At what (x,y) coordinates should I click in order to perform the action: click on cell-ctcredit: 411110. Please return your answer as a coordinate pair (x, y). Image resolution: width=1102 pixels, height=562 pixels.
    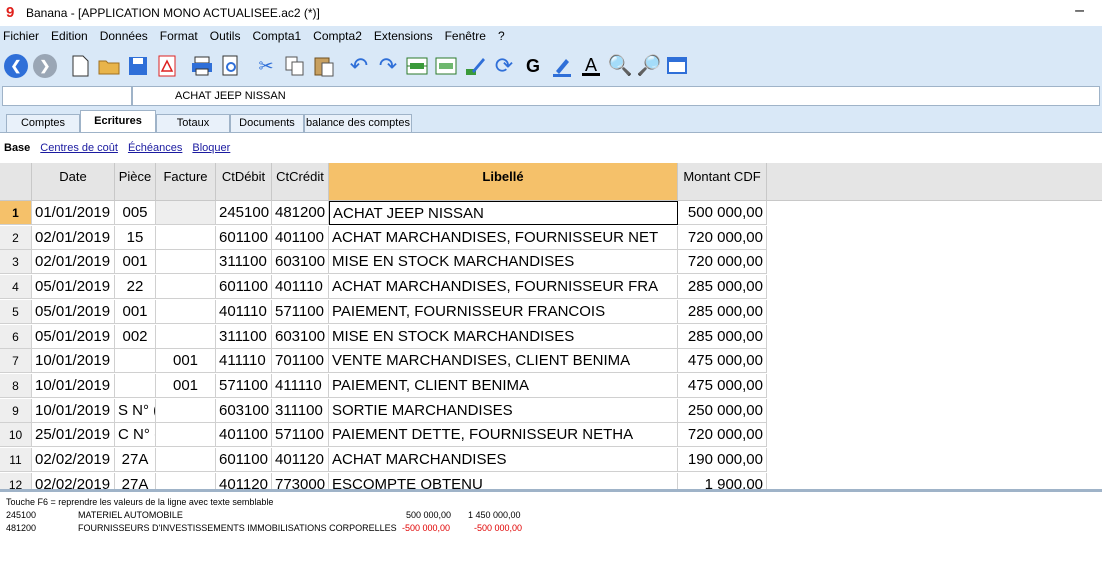
    Looking at the image, I should click on (300, 385).